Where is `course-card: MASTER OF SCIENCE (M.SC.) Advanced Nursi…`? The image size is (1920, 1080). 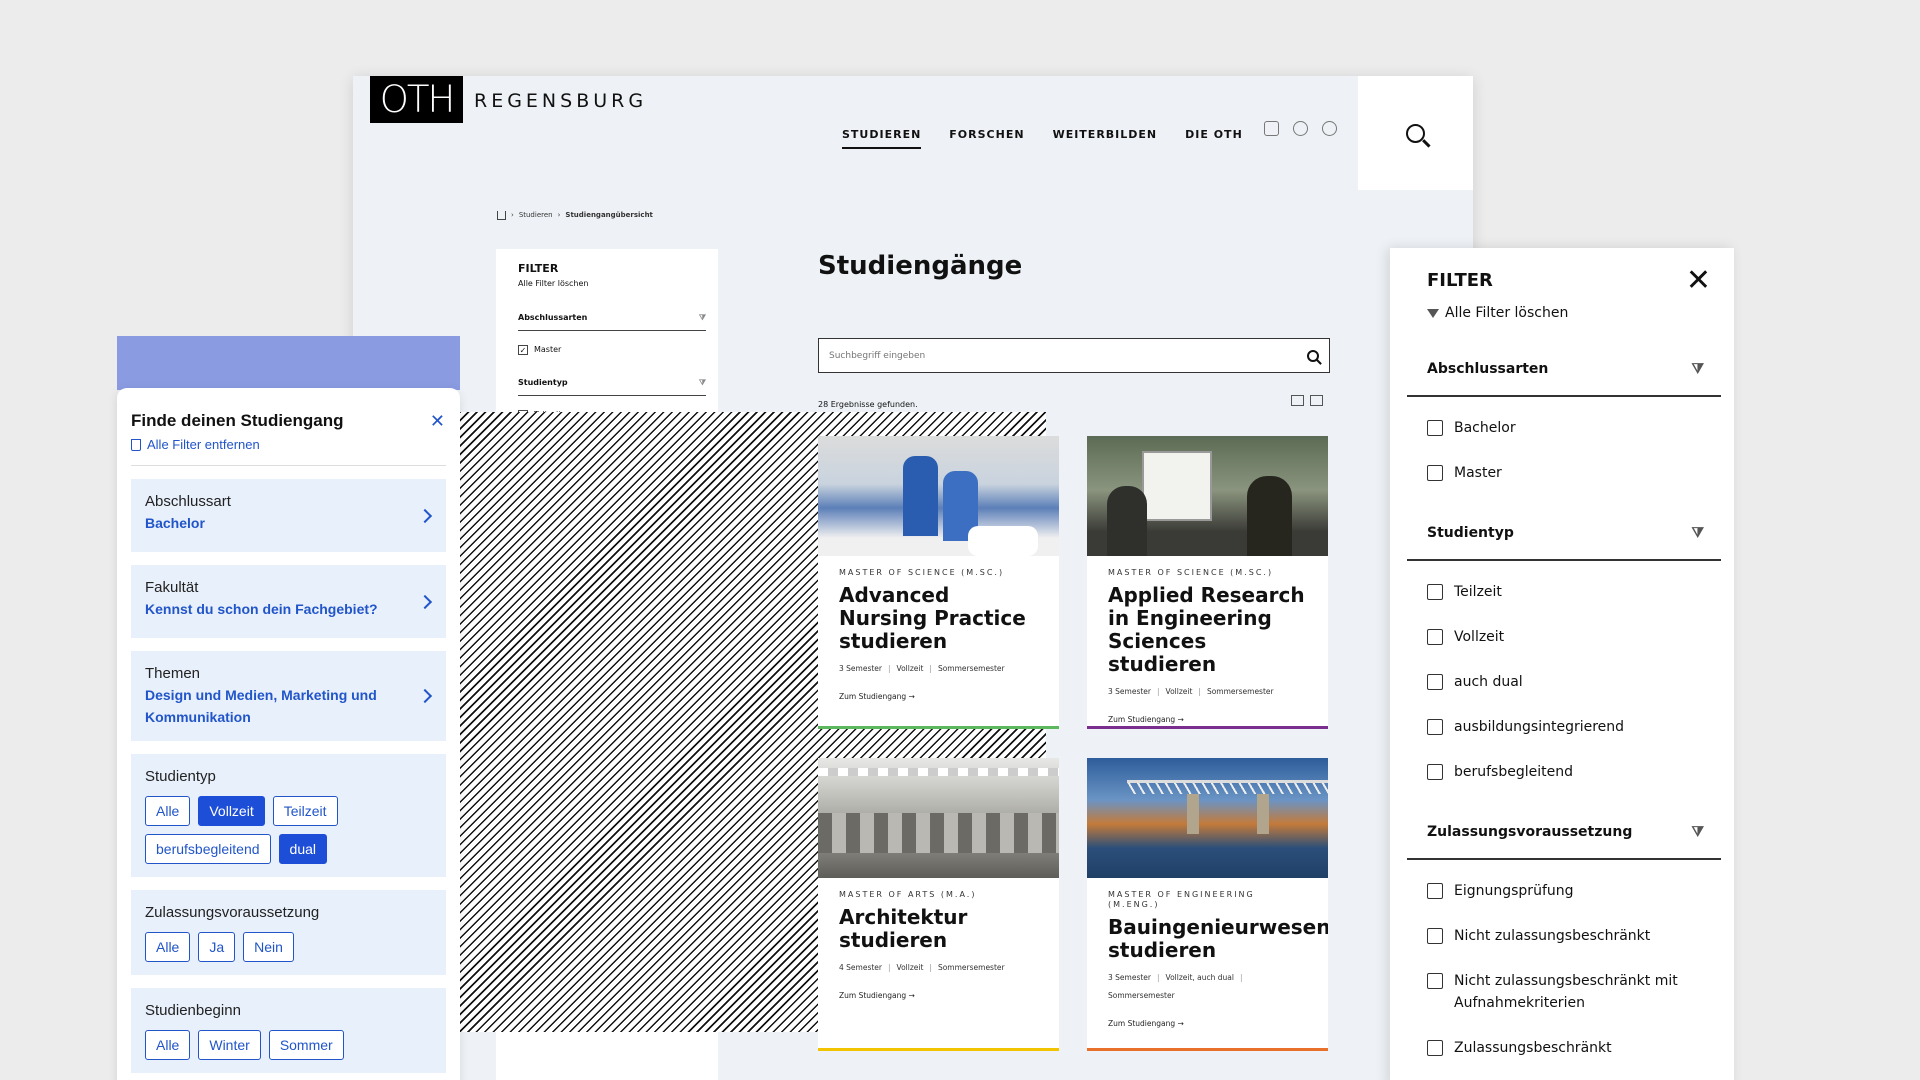 course-card: MASTER OF SCIENCE (M.SC.) Advanced Nursi… is located at coordinates (938, 582).